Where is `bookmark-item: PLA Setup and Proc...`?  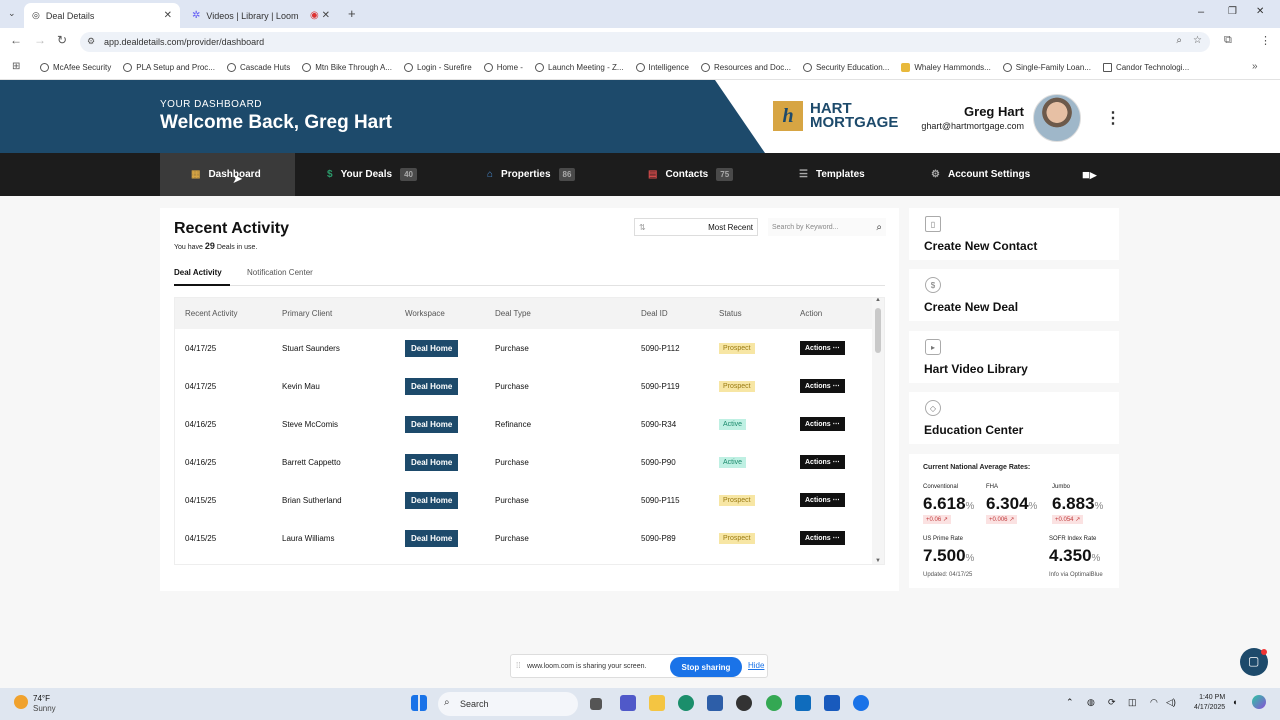 bookmark-item: PLA Setup and Proc... is located at coordinates (169, 67).